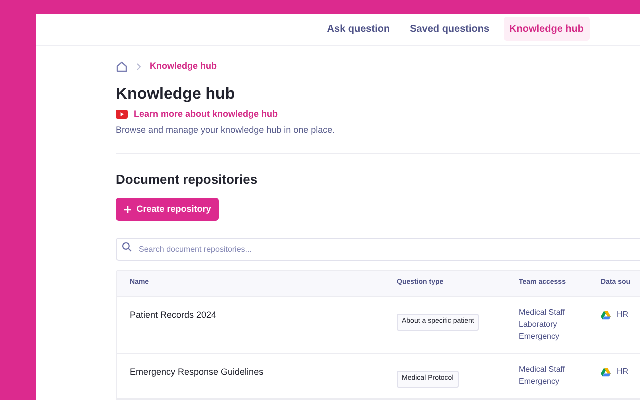 This screenshot has width=640, height=400. What do you see at coordinates (197, 372) in the screenshot?
I see `table-cell-text: Emergency Response Guidelines` at bounding box center [197, 372].